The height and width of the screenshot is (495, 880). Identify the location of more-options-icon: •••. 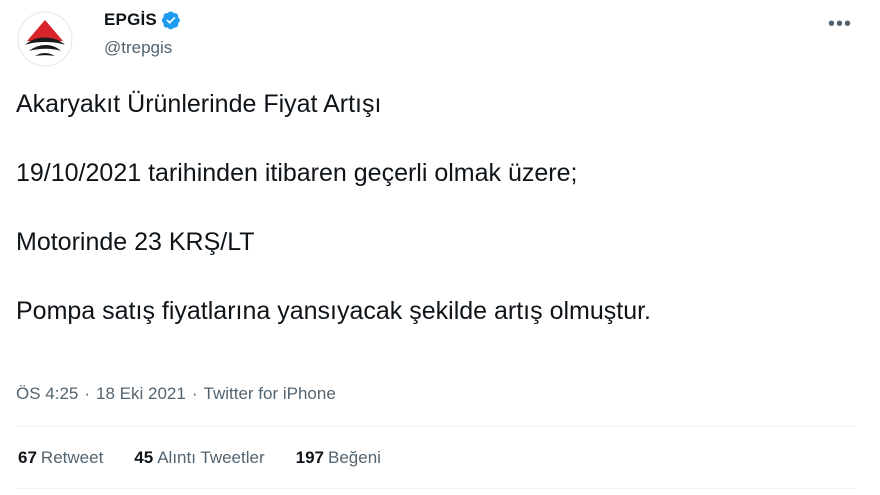
(840, 24).